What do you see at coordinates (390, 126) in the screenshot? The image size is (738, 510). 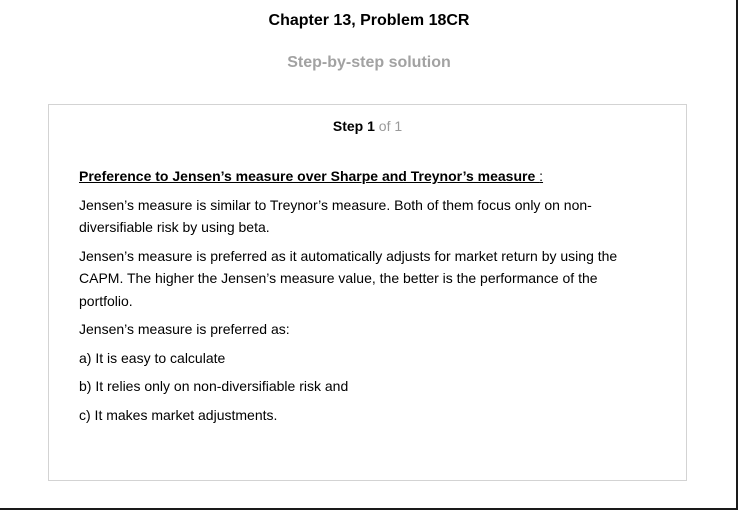 I see `step-total: of 1` at bounding box center [390, 126].